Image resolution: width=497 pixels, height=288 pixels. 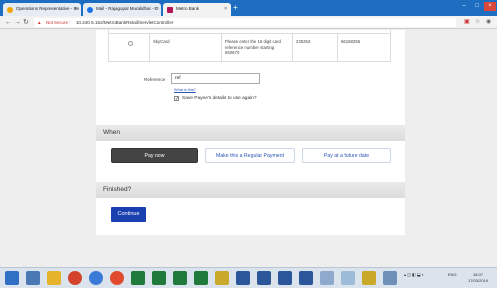 I want to click on reference-input: ref, so click(x=215, y=78).